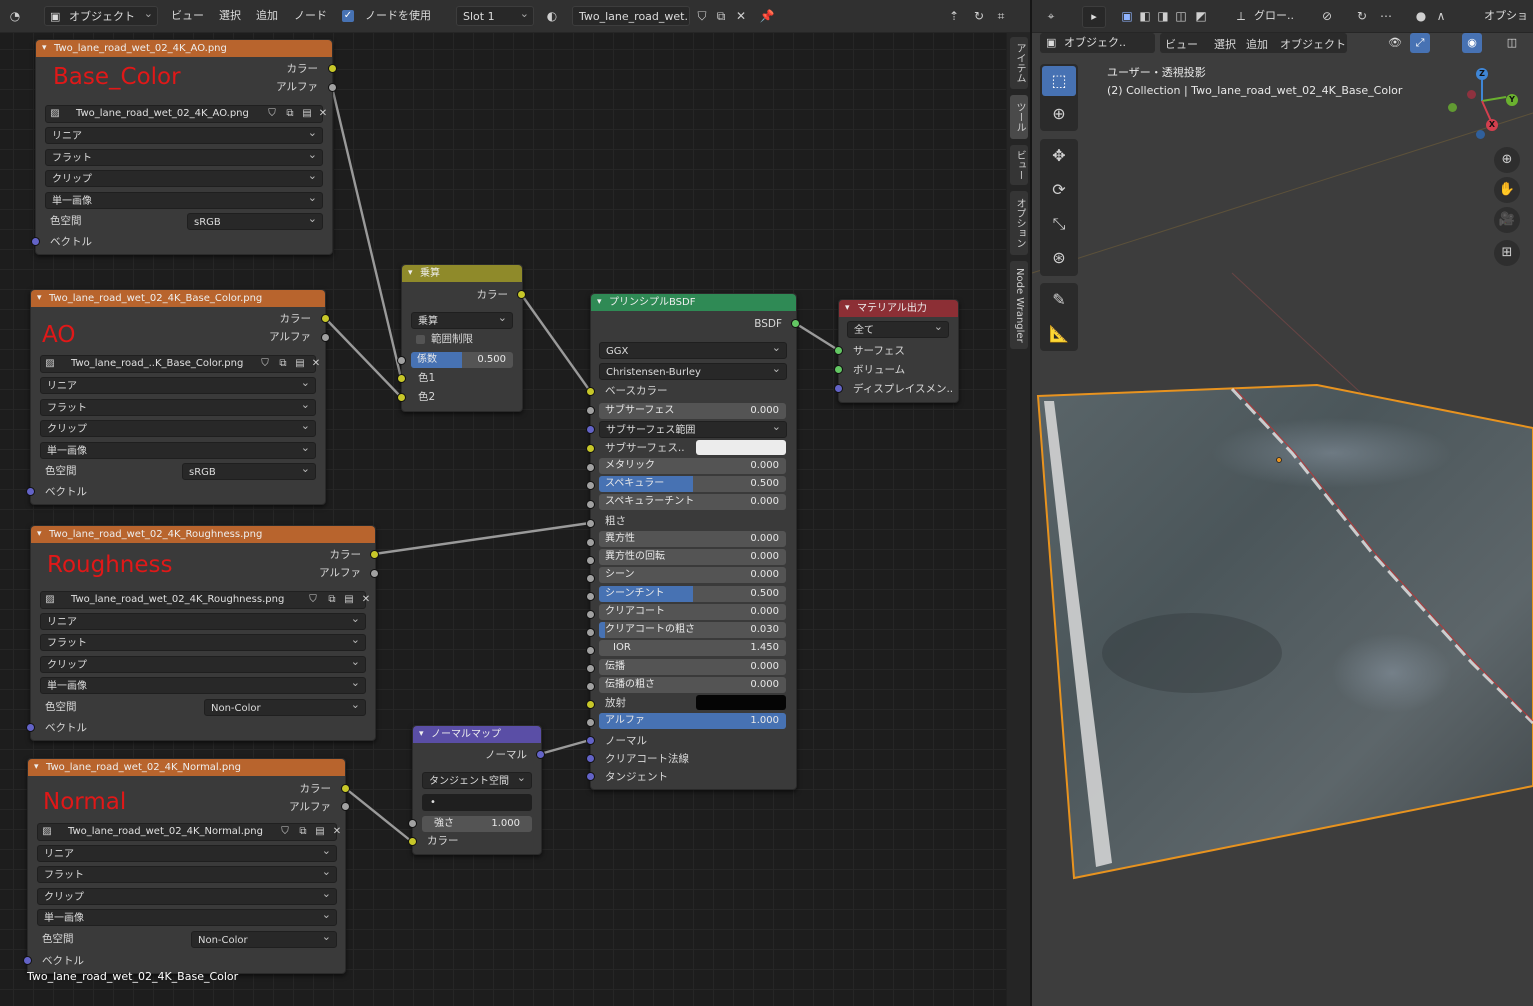 The image size is (1533, 1006). What do you see at coordinates (1094, 17) in the screenshot?
I see `select-tool-icon: ▸` at bounding box center [1094, 17].